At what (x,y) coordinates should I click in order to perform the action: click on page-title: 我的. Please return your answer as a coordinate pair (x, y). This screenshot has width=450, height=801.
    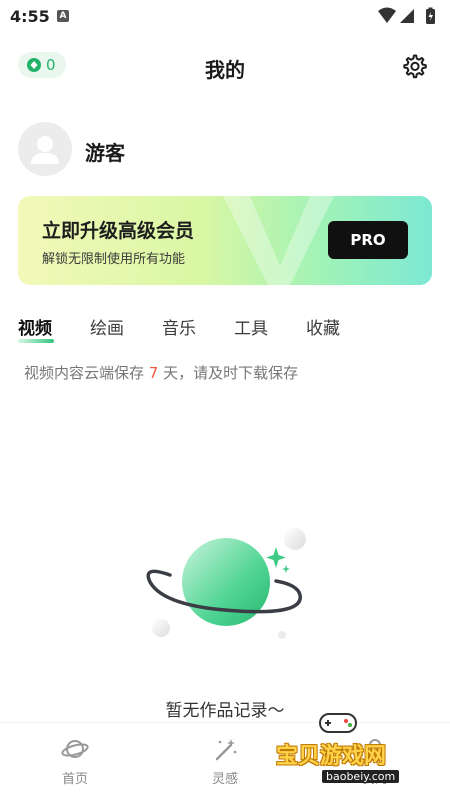
    Looking at the image, I should click on (225, 70).